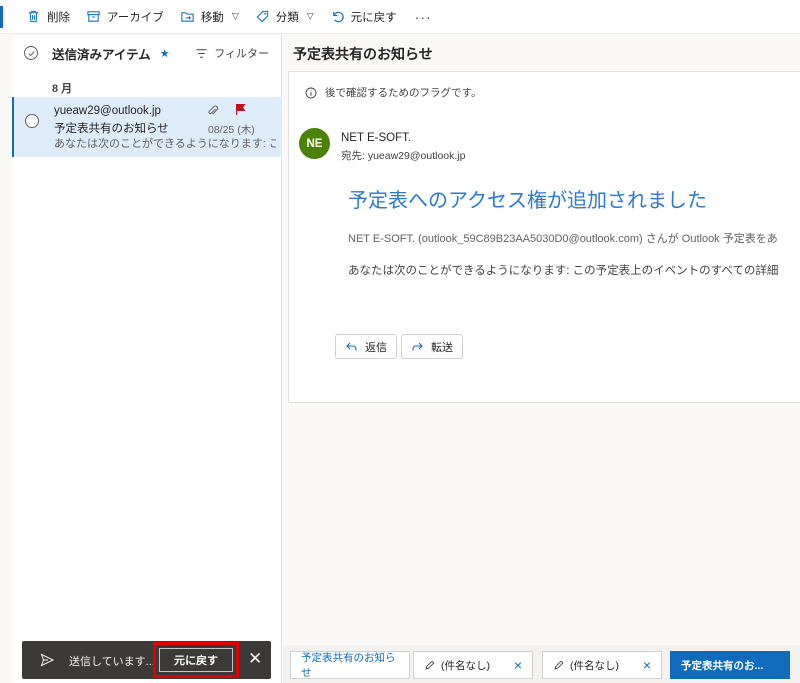 Image resolution: width=800 pixels, height=683 pixels. Describe the element at coordinates (373, 17) in the screenshot. I see `undo-toolbar-label: 元に戻す` at that location.